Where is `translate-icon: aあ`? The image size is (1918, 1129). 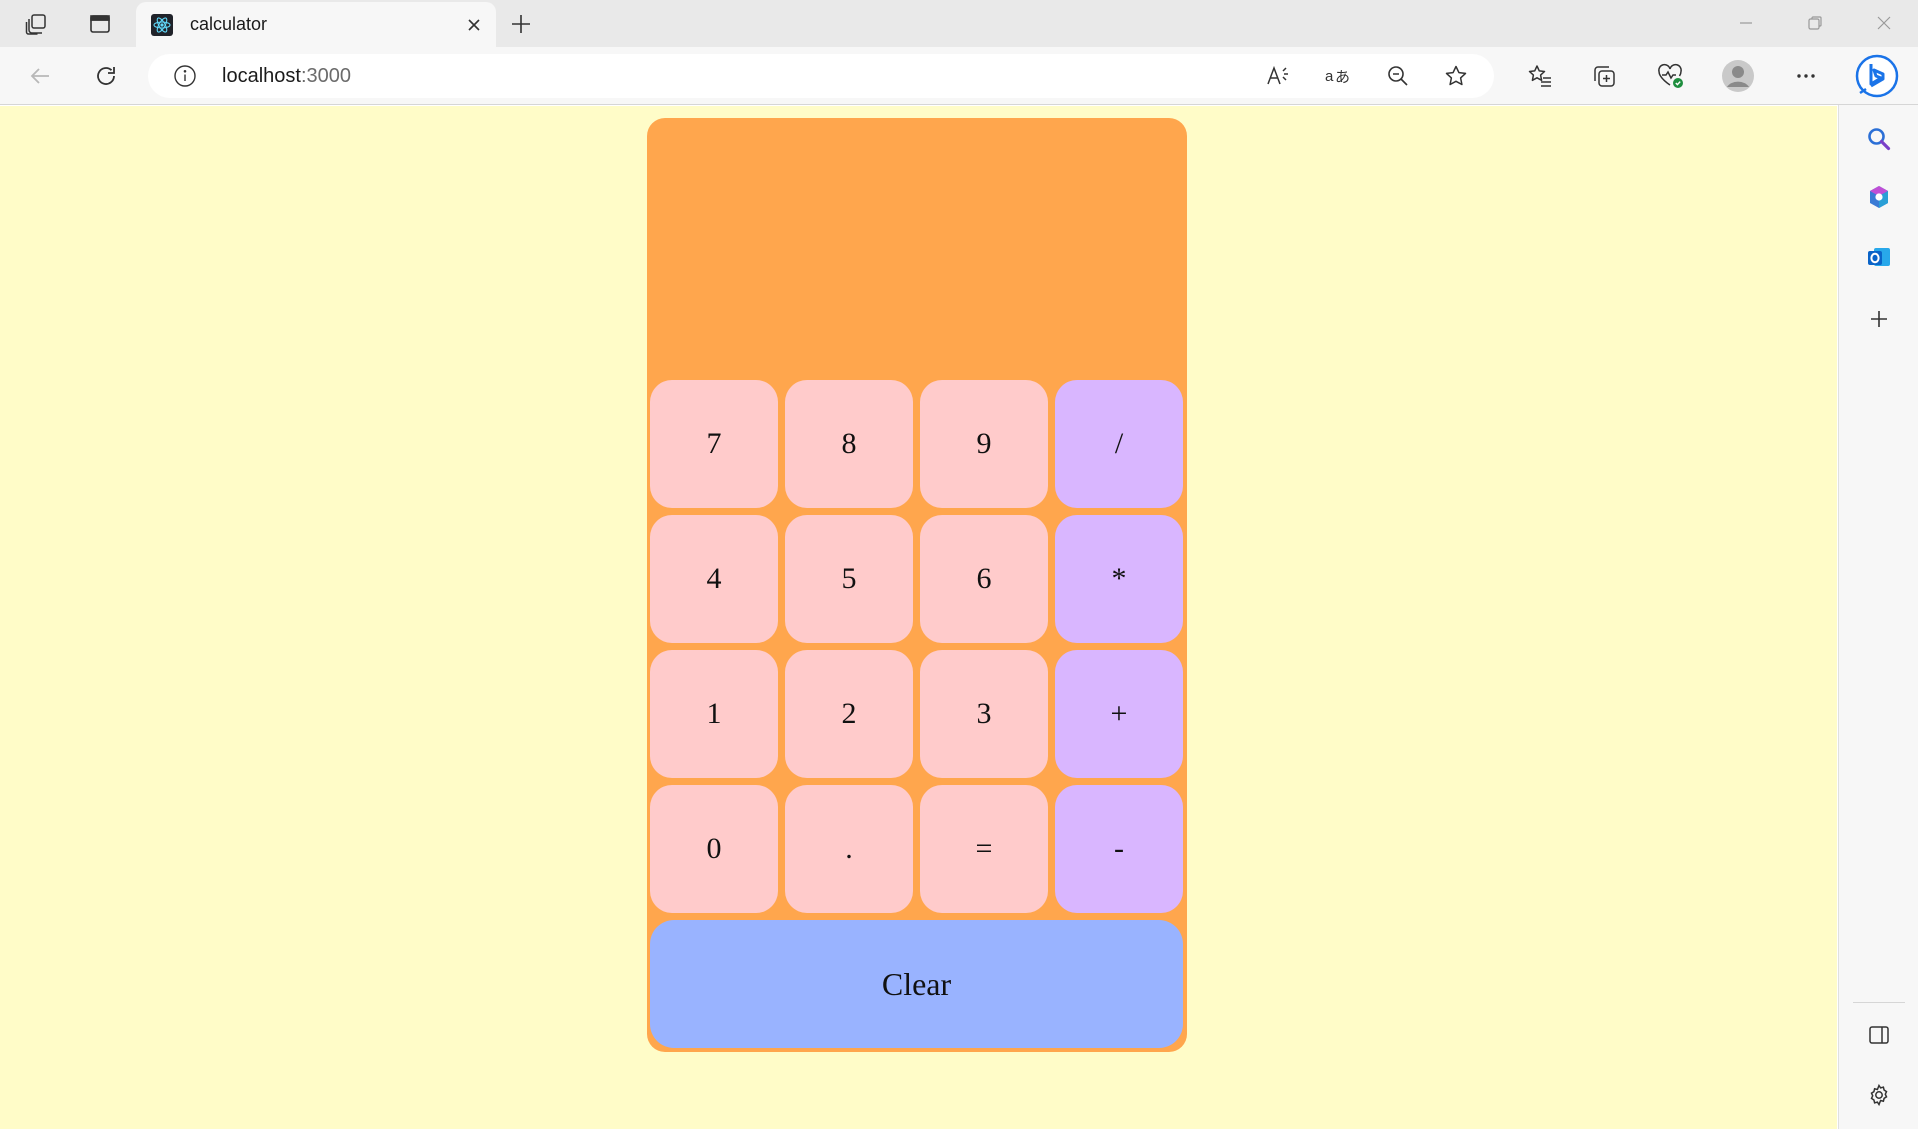 translate-icon: aあ is located at coordinates (1338, 76).